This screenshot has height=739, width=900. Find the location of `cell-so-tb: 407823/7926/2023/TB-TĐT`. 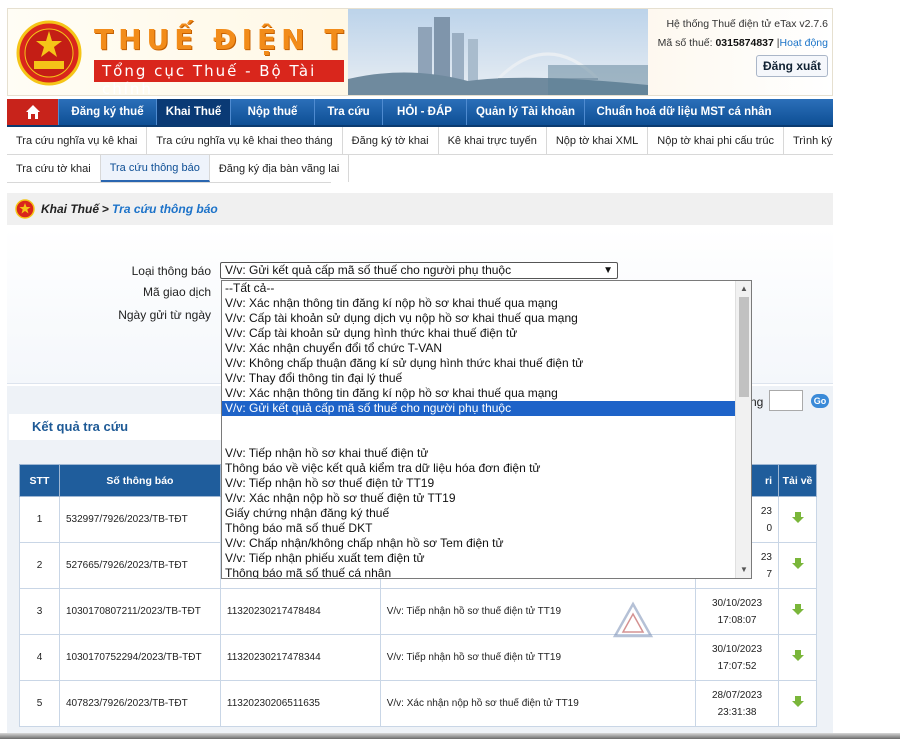

cell-so-tb: 407823/7926/2023/TB-TĐT is located at coordinates (139, 703).